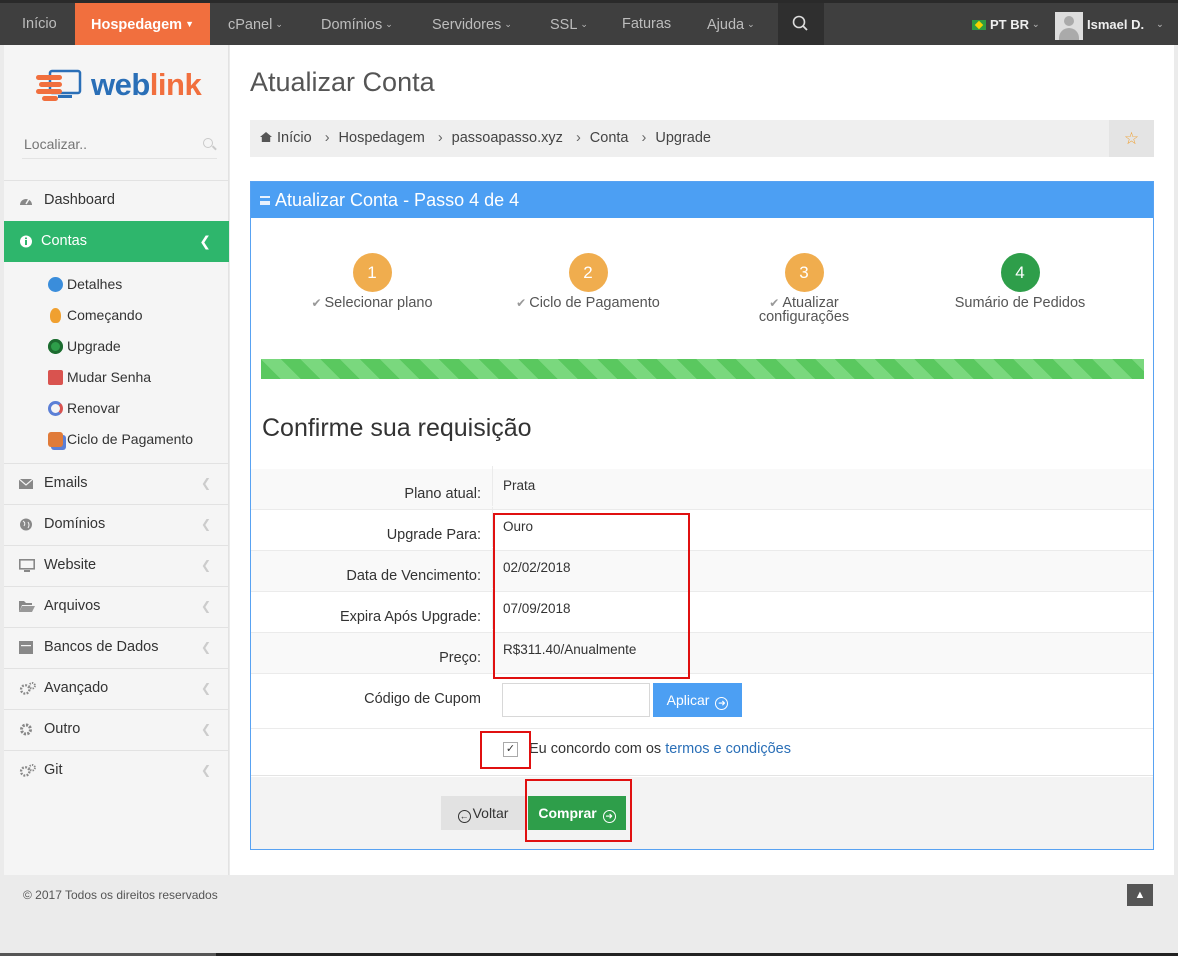 The width and height of the screenshot is (1178, 956). Describe the element at coordinates (64, 241) in the screenshot. I see `sidebar-item-label: Contas` at that location.